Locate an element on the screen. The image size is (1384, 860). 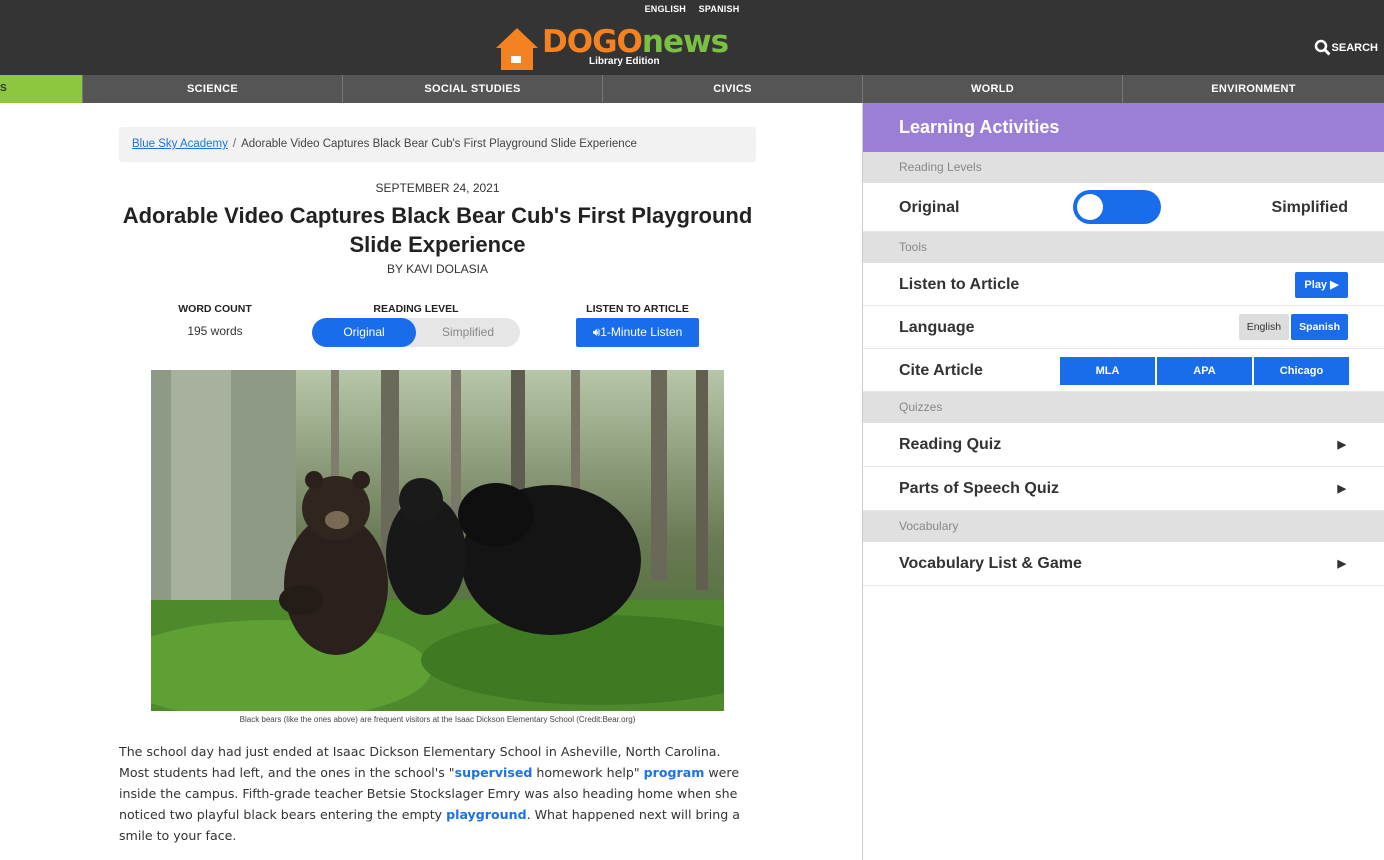
vocab-word-supervised: supervised is located at coordinates (494, 772).